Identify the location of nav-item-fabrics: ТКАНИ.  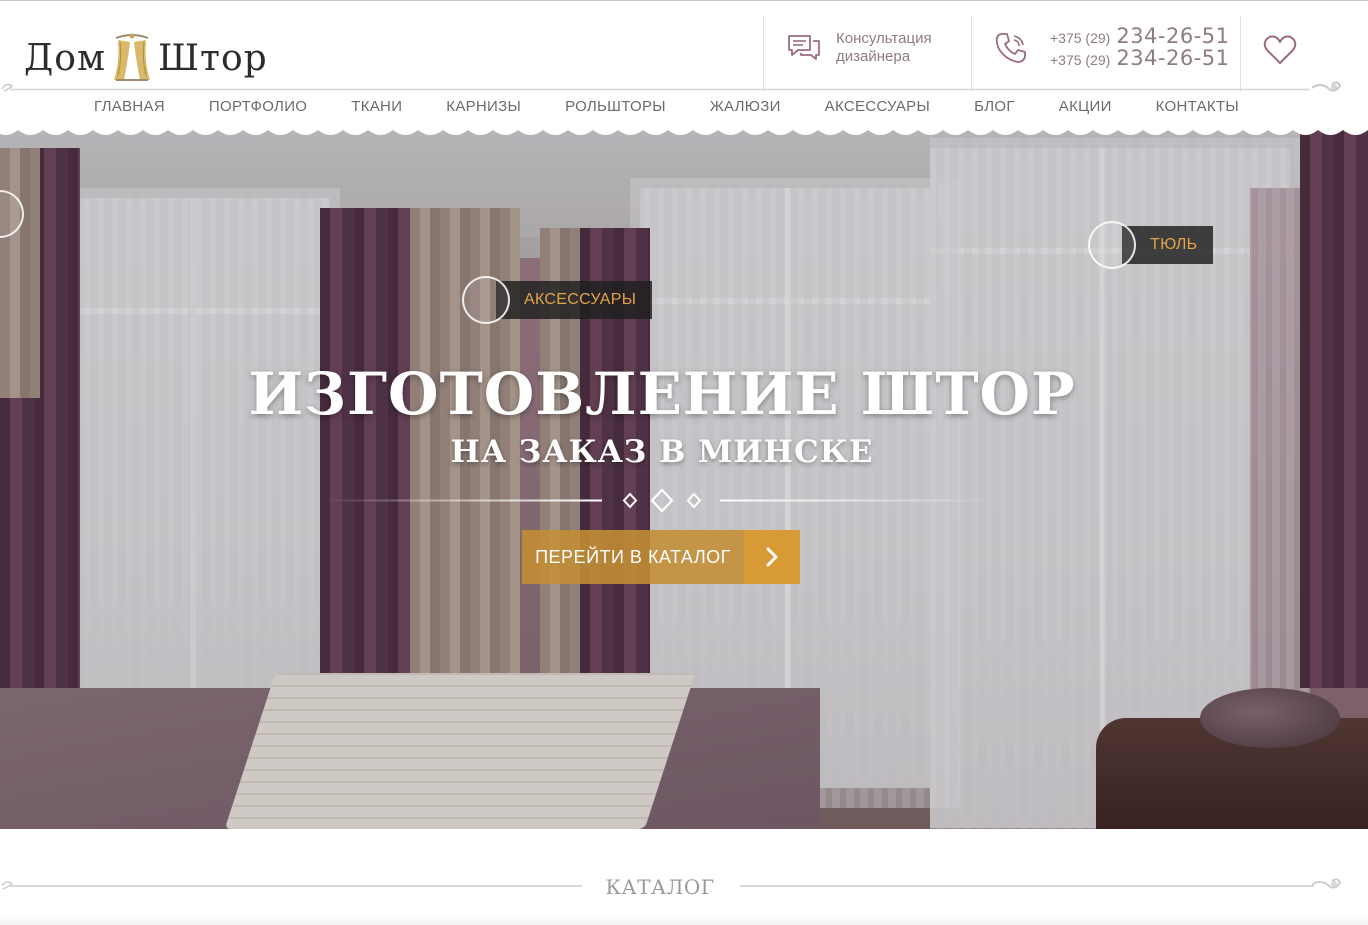
(376, 106).